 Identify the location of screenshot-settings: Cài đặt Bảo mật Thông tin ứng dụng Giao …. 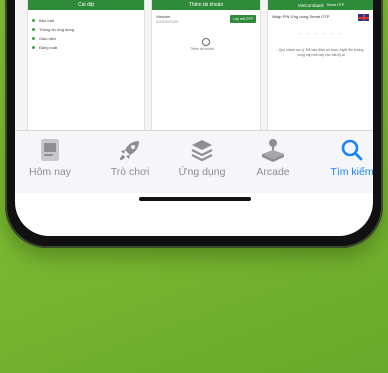
(86, 65).